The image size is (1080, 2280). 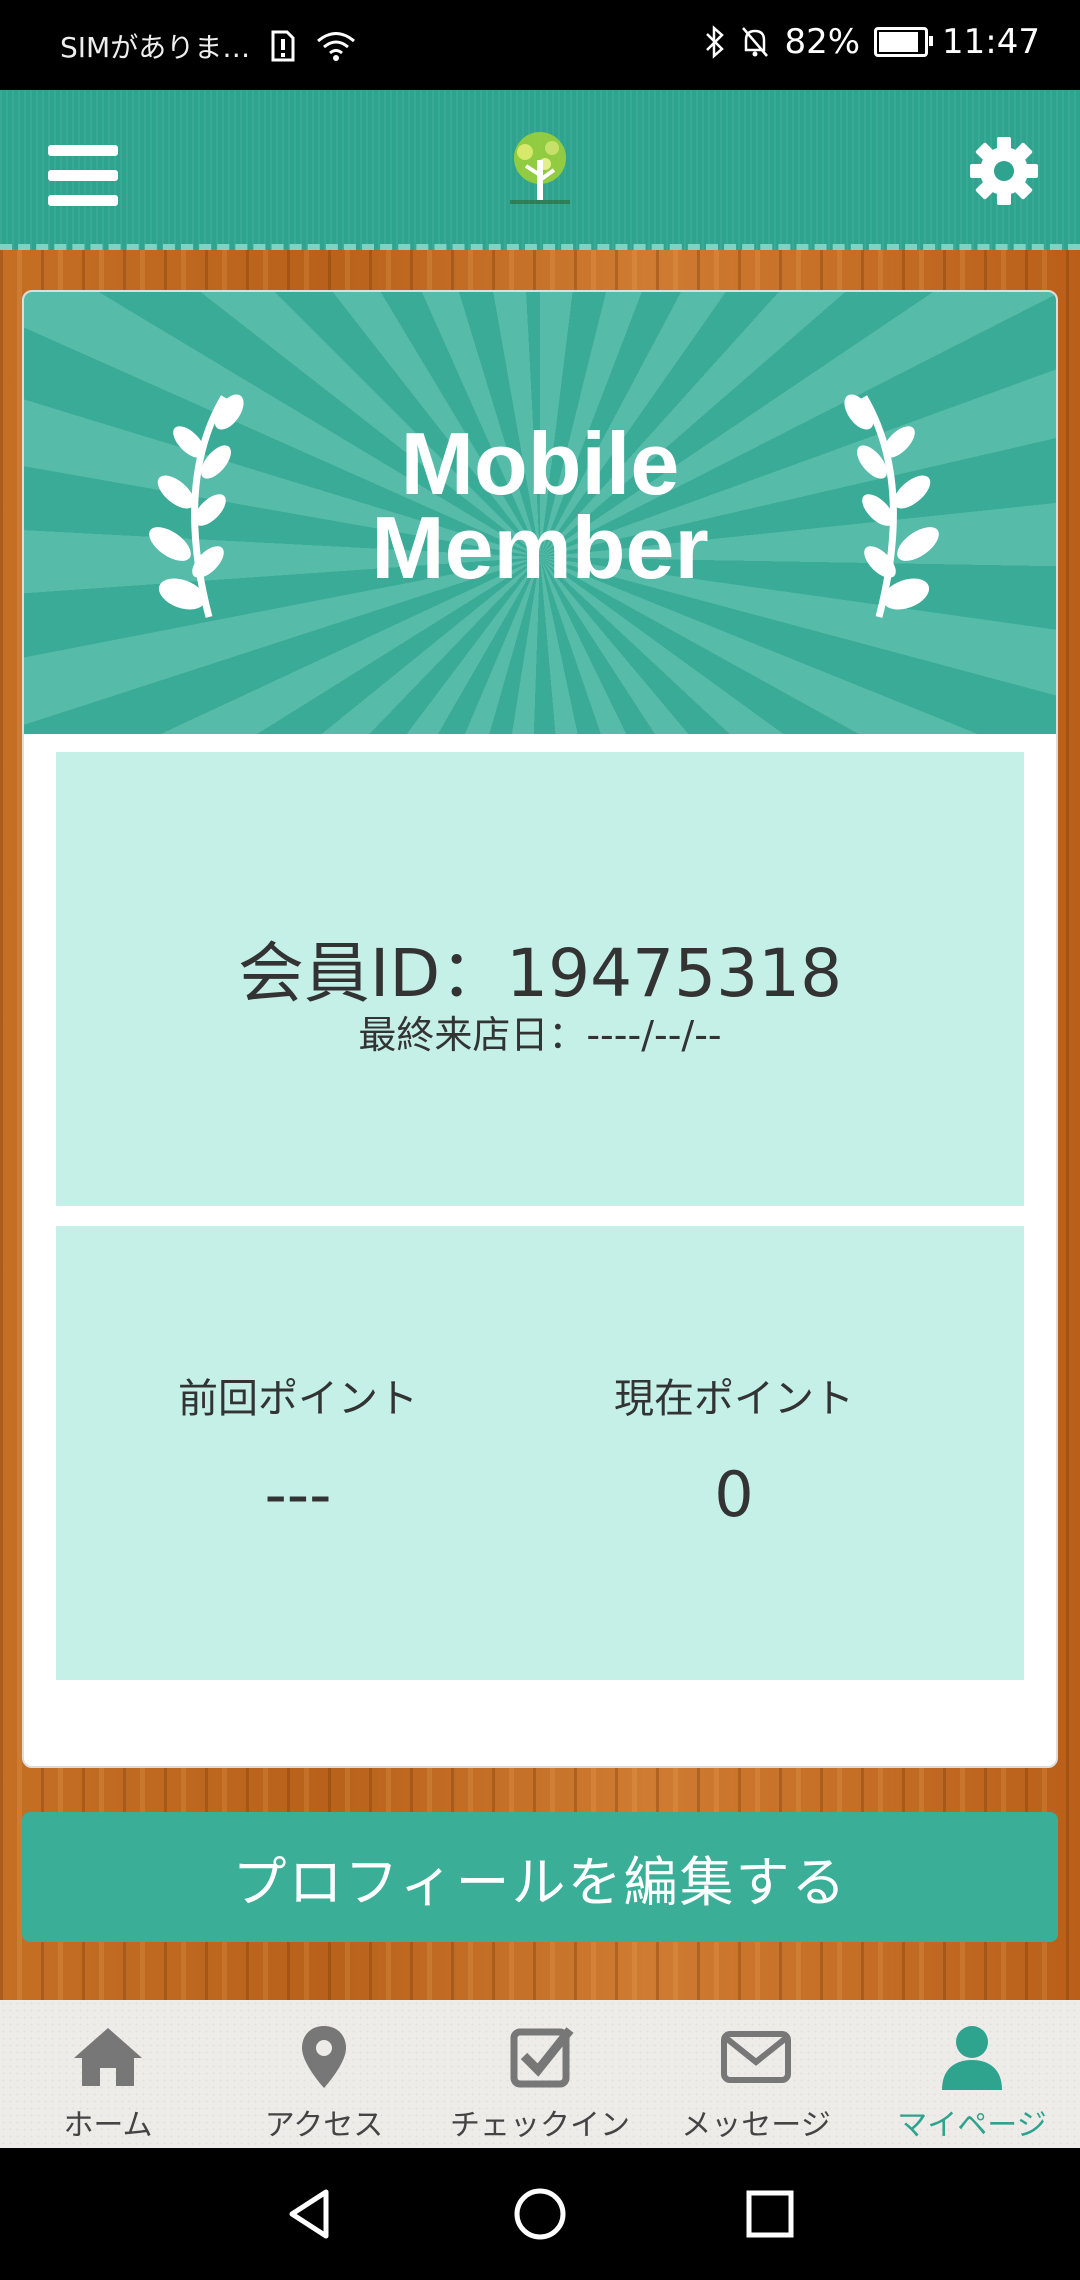 What do you see at coordinates (734, 1448) in the screenshot?
I see `current-points: 現在ポイント 0` at bounding box center [734, 1448].